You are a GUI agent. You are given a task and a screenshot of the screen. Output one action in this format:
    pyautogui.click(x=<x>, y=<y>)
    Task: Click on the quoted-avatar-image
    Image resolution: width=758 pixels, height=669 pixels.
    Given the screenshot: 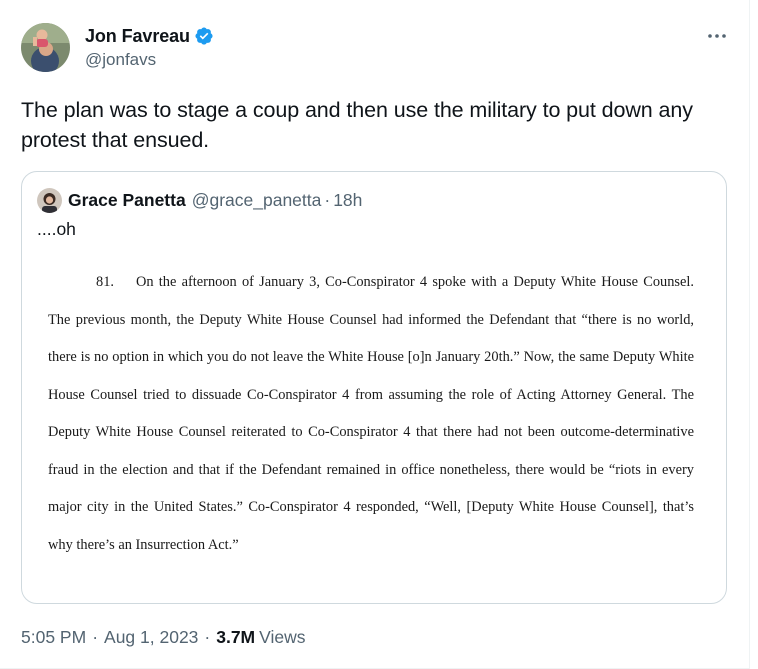 What is the action you would take?
    pyautogui.click(x=49, y=200)
    